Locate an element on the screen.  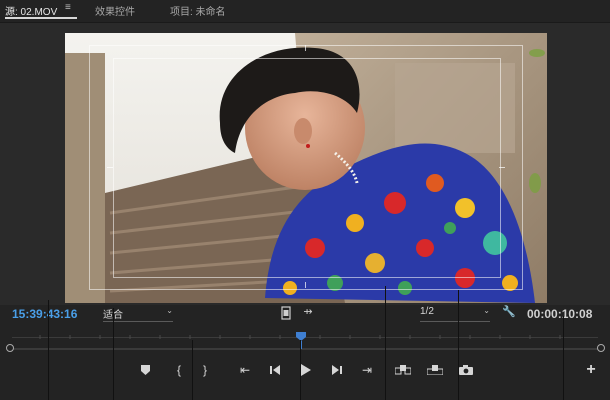
in-point-handle is located at coordinates (10, 348).